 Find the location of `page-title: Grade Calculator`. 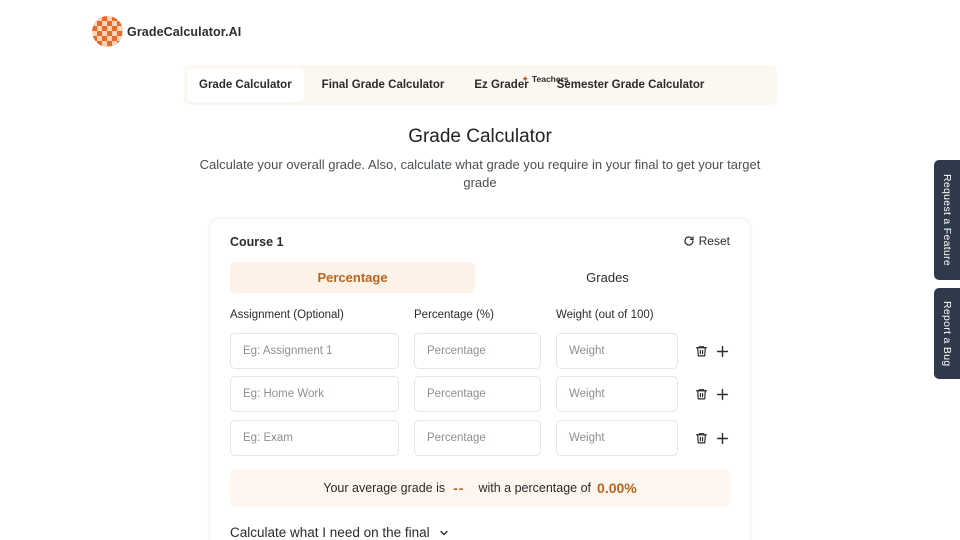

page-title: Grade Calculator is located at coordinates (480, 136).